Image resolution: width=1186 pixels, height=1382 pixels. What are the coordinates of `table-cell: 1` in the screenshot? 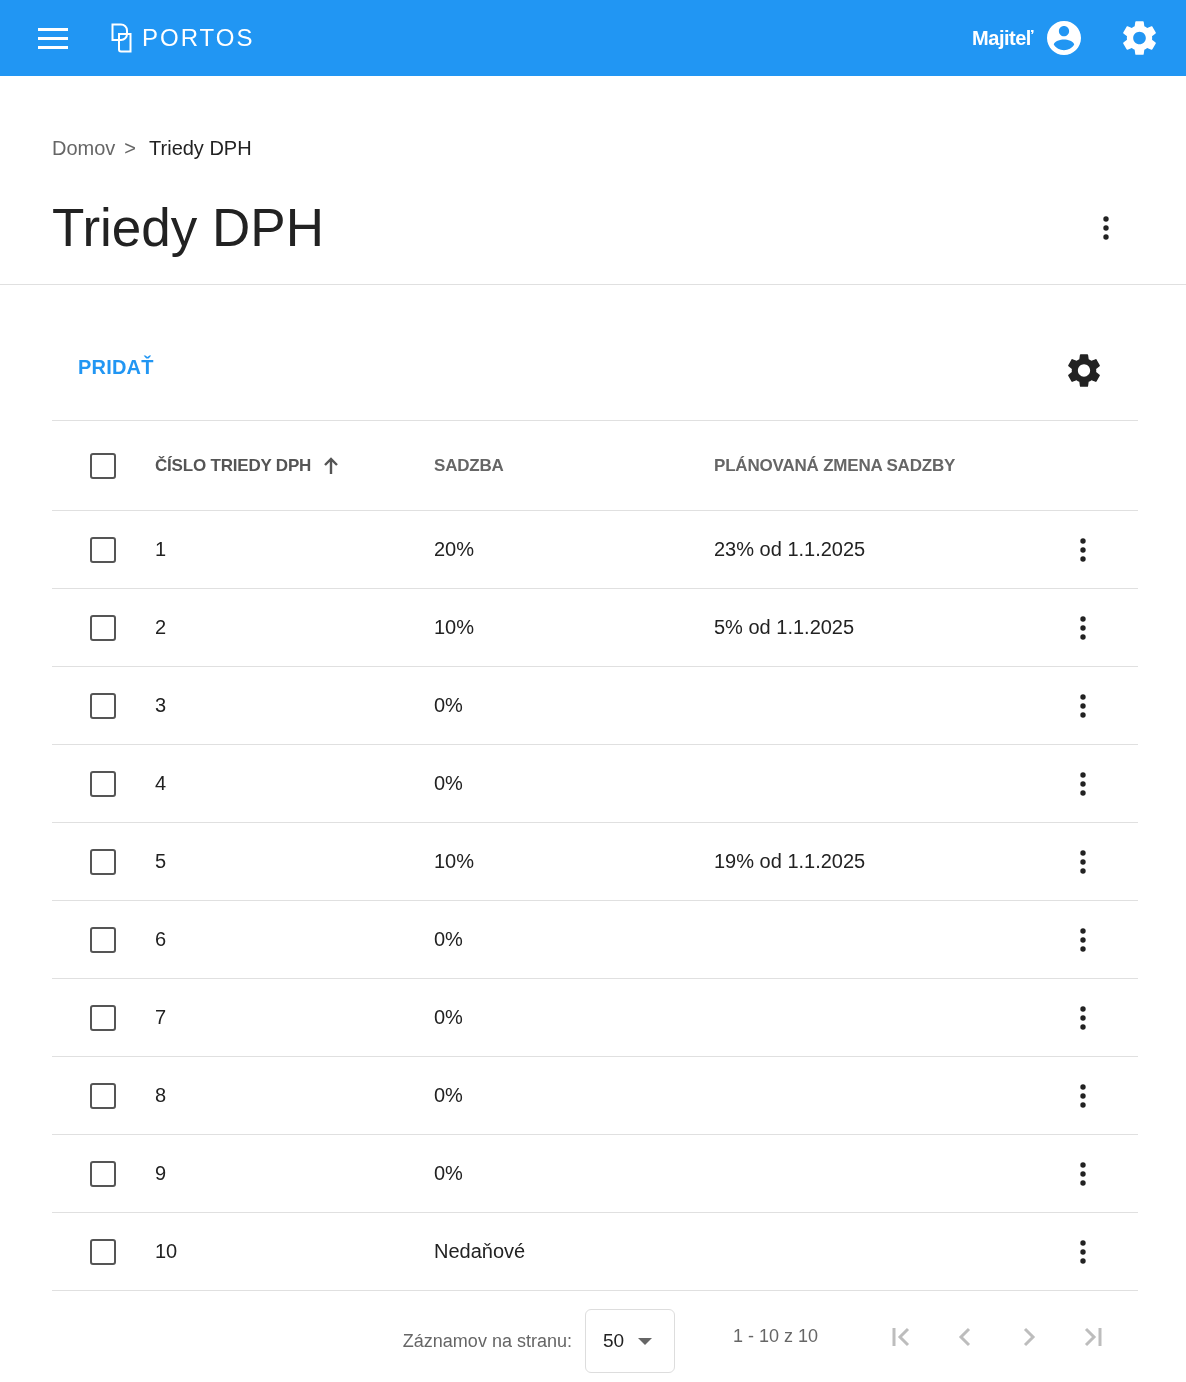 It's located at (161, 549).